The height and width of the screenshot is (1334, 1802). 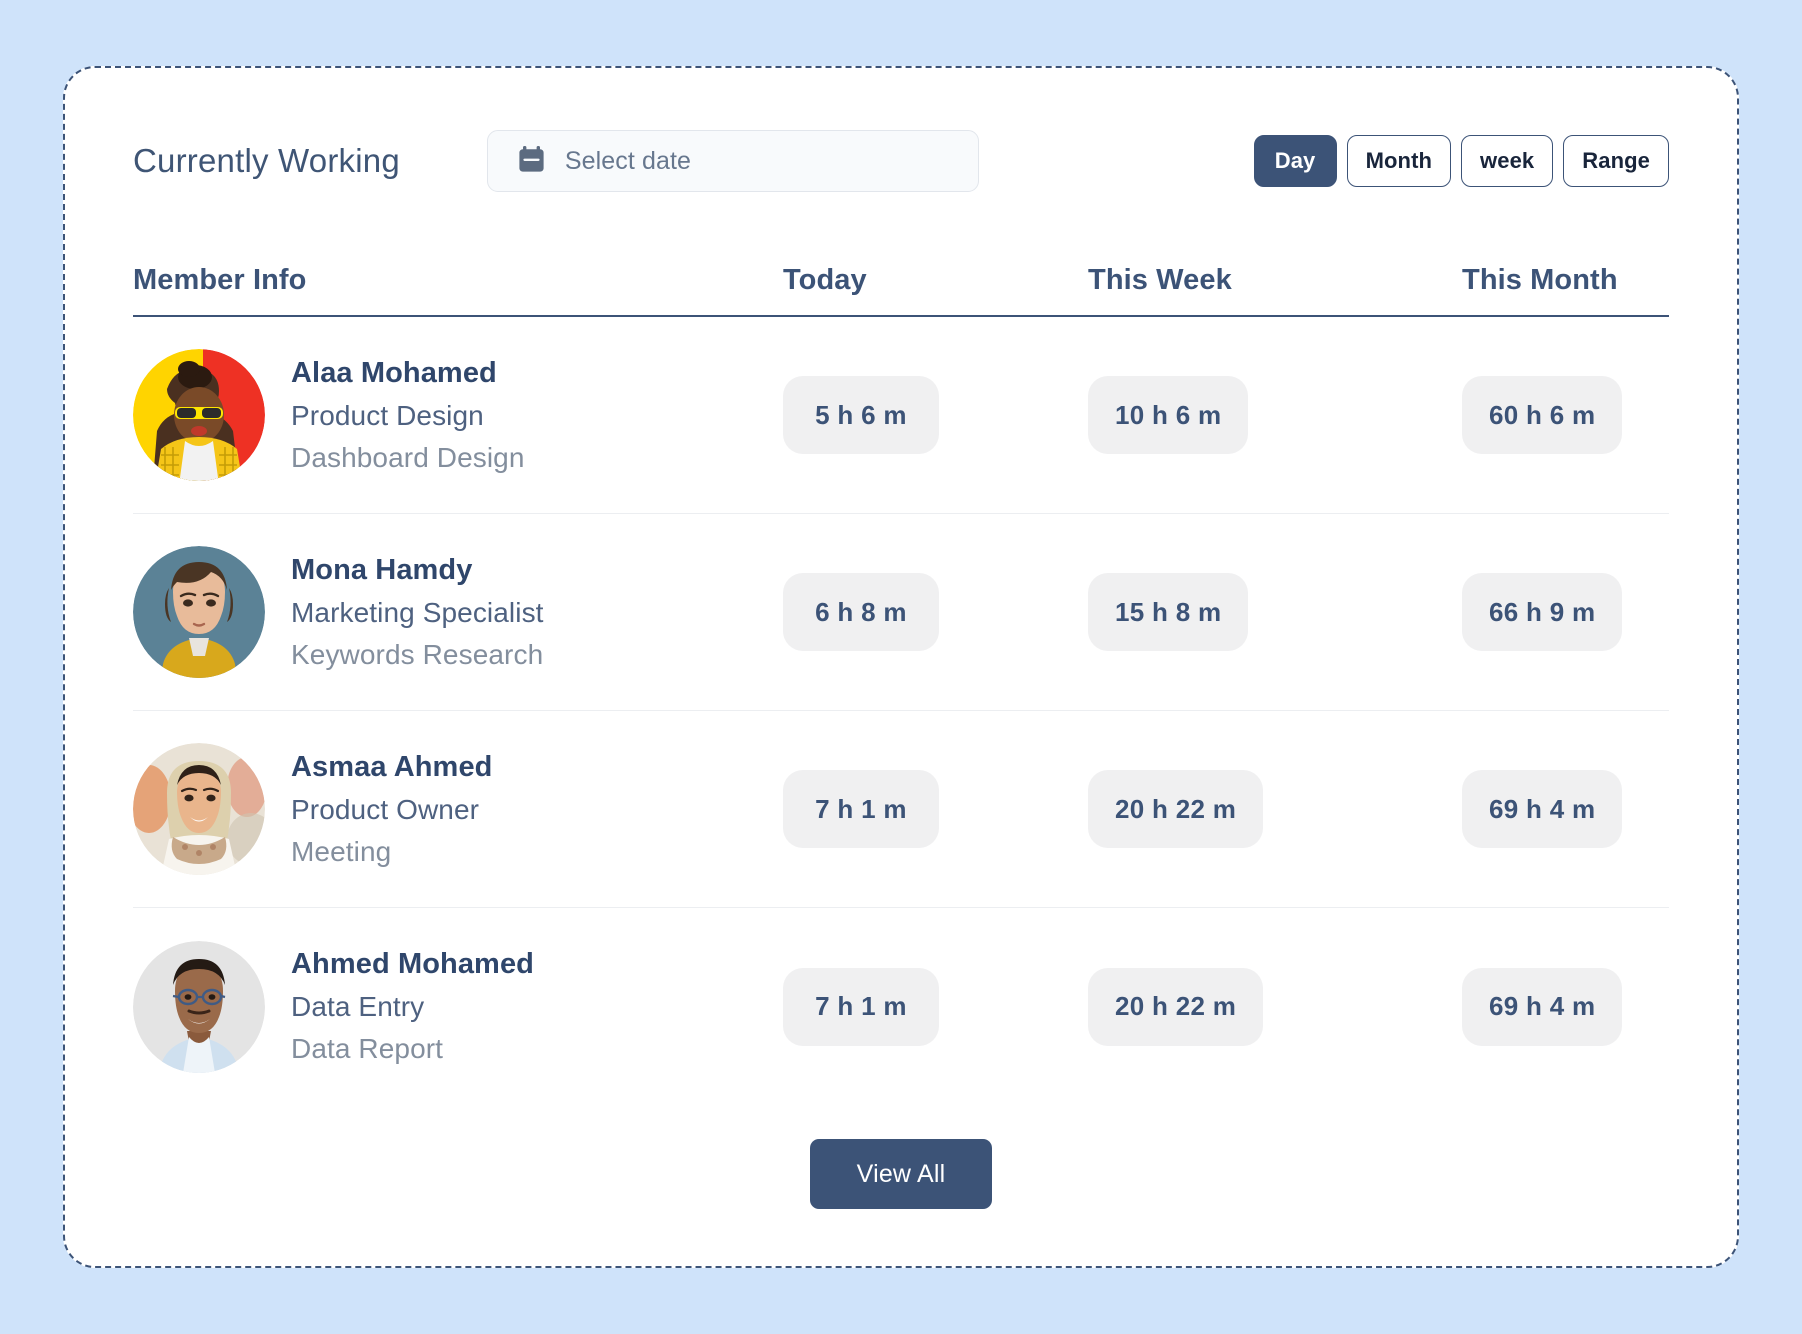 What do you see at coordinates (1295, 161) in the screenshot?
I see `range-button-day: Day` at bounding box center [1295, 161].